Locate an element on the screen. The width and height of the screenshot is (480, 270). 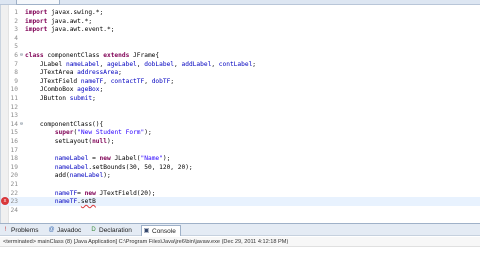
error-marker-icon: x is located at coordinates (5, 201).